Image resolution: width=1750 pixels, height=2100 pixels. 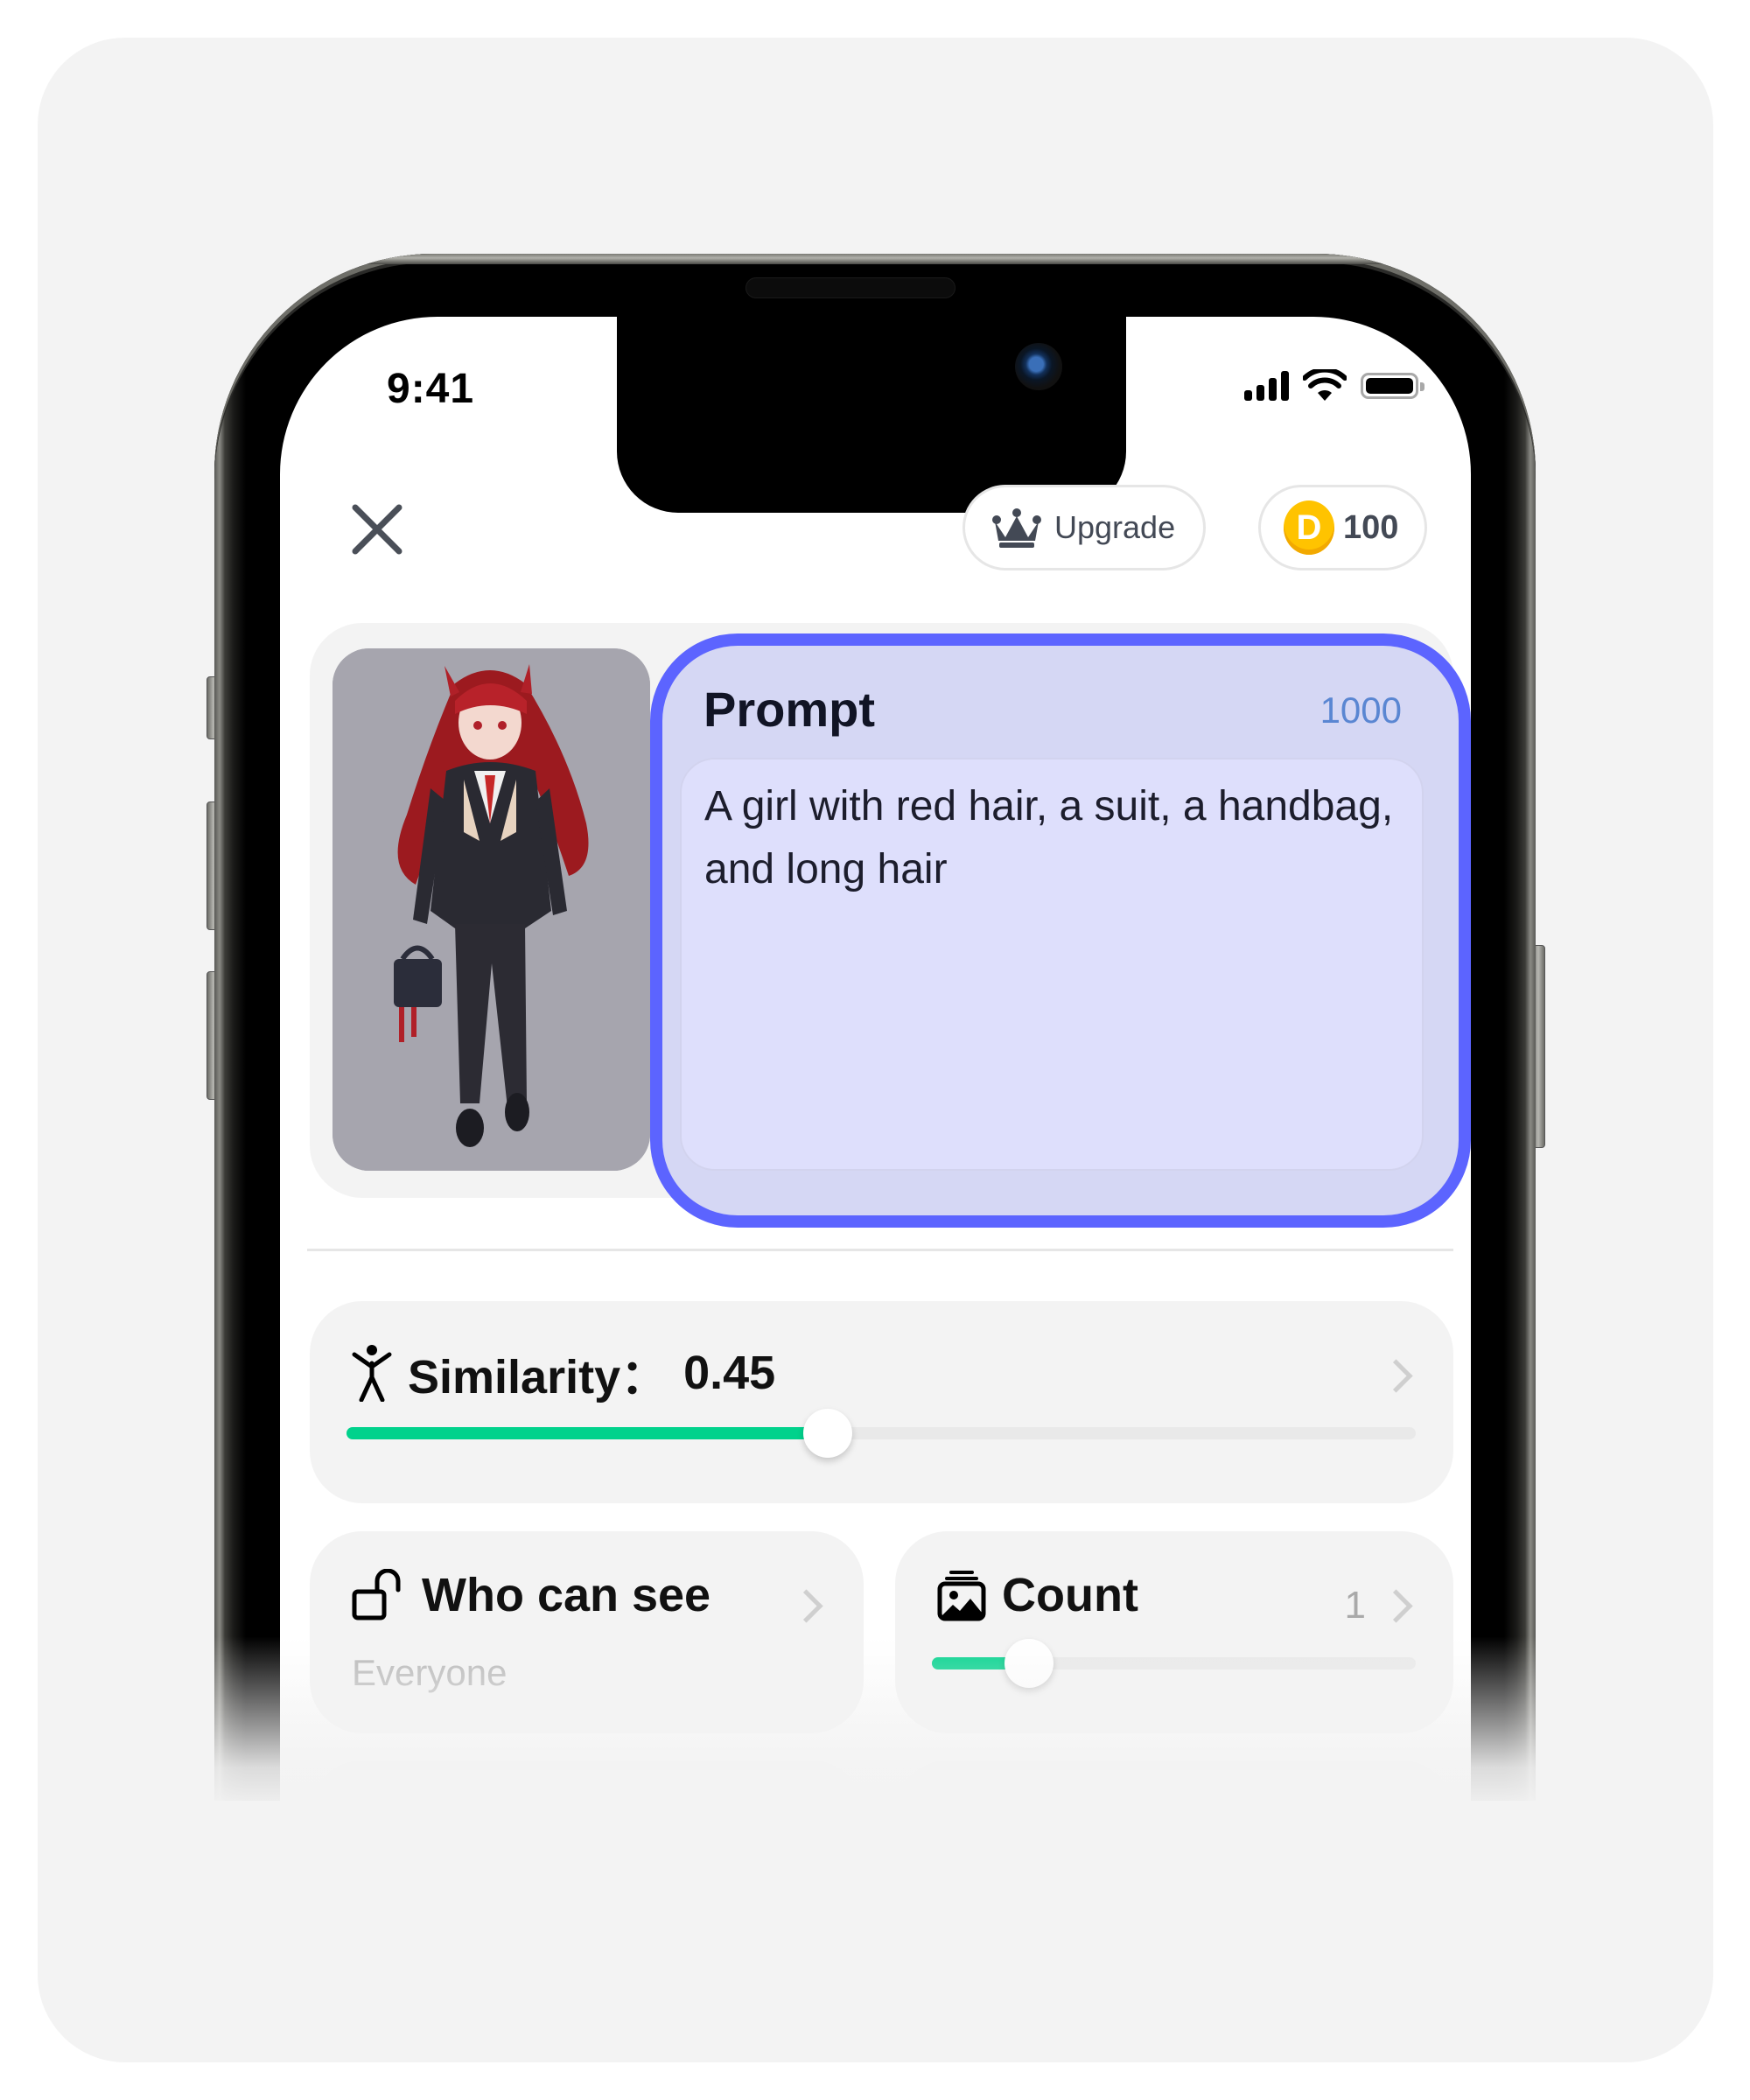 I want to click on similarity-slider-thumb, so click(x=827, y=1433).